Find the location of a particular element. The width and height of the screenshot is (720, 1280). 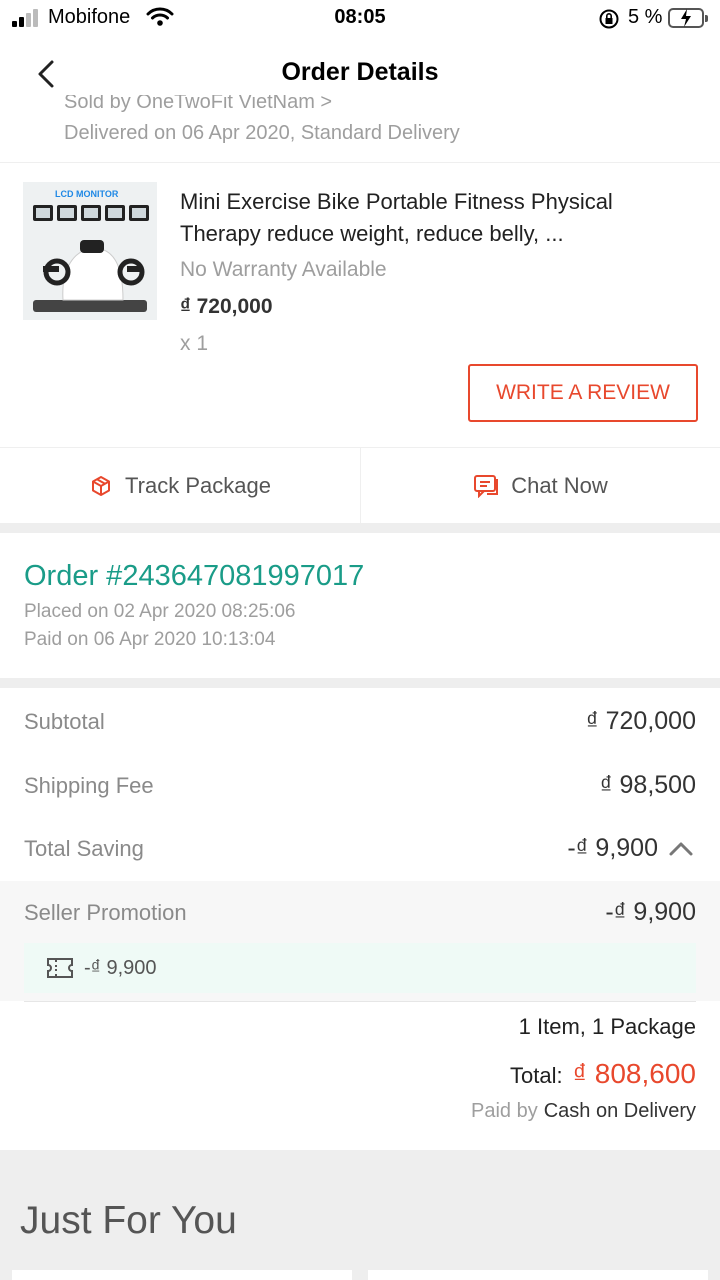

status-bar: Mobifone 08:05 5 % is located at coordinates (360, 19).